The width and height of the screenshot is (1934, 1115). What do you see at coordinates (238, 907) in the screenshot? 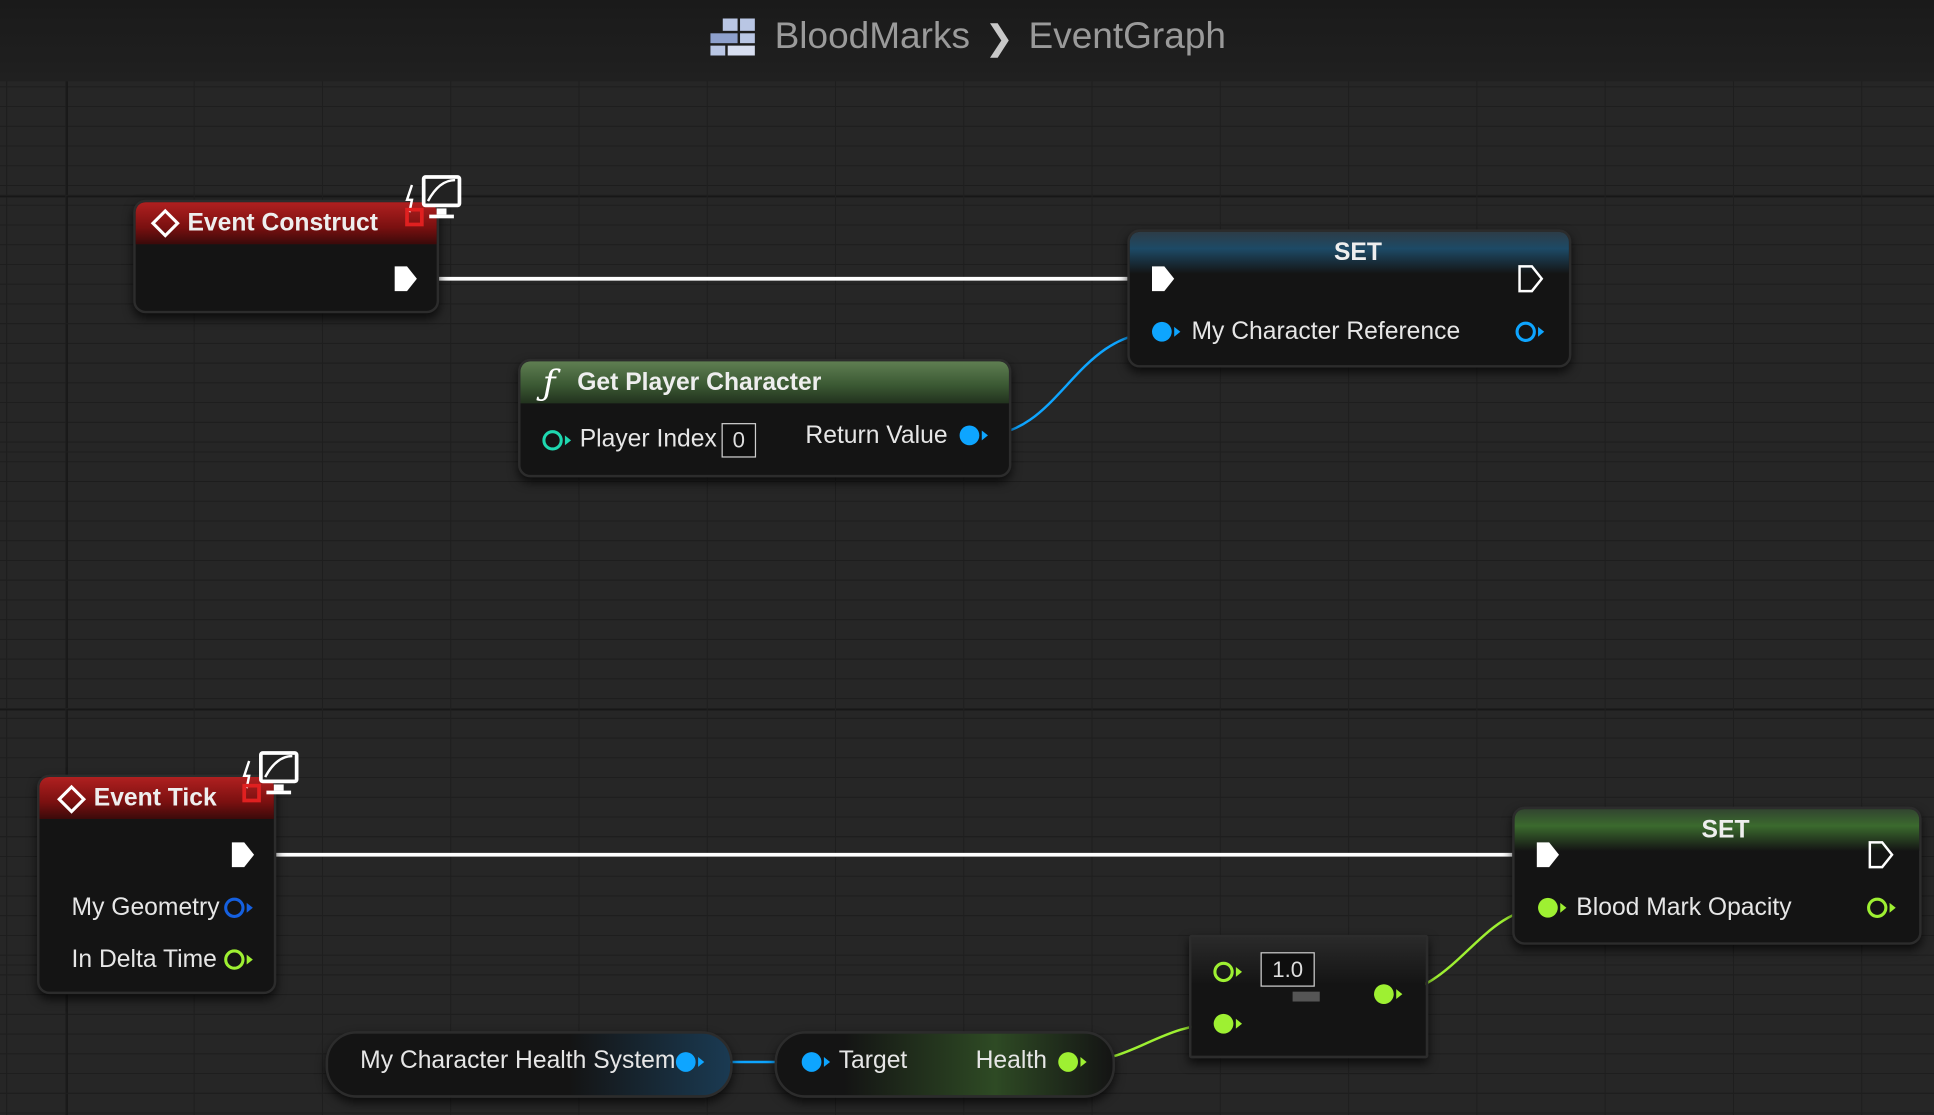
I see `struct-out-pin` at bounding box center [238, 907].